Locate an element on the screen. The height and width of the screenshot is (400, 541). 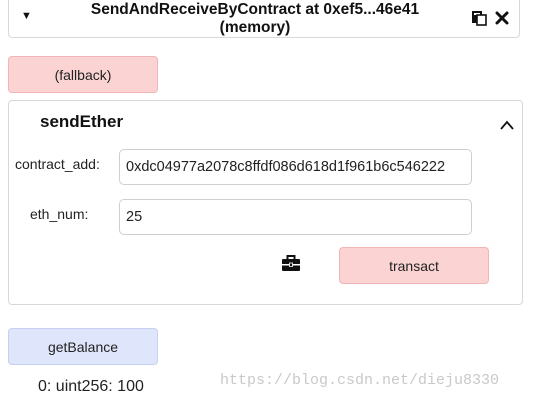
function-title: sendEther is located at coordinates (82, 121).